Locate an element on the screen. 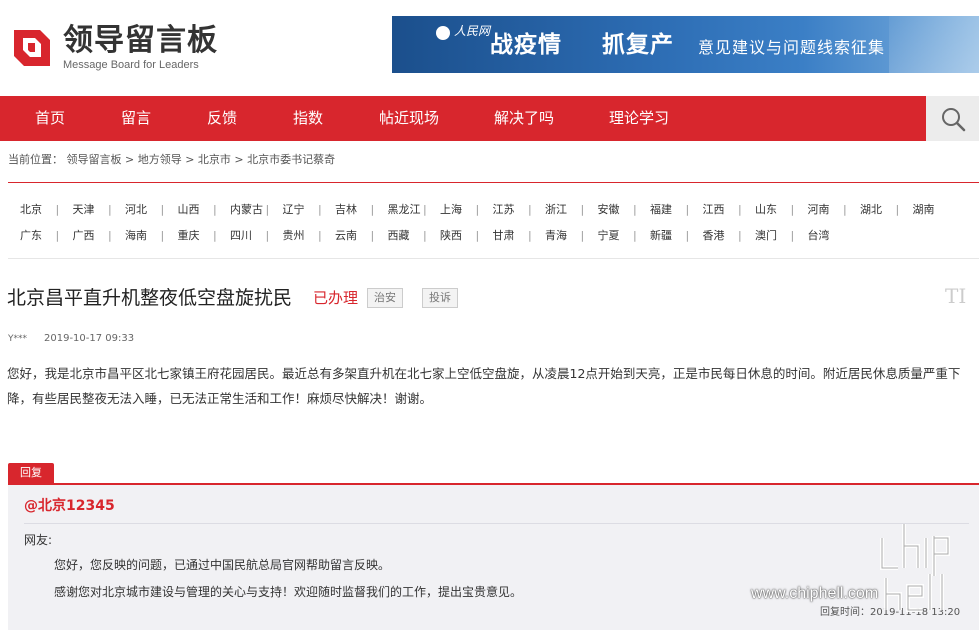 The height and width of the screenshot is (630, 979). region-link: 贵州 is located at coordinates (294, 236).